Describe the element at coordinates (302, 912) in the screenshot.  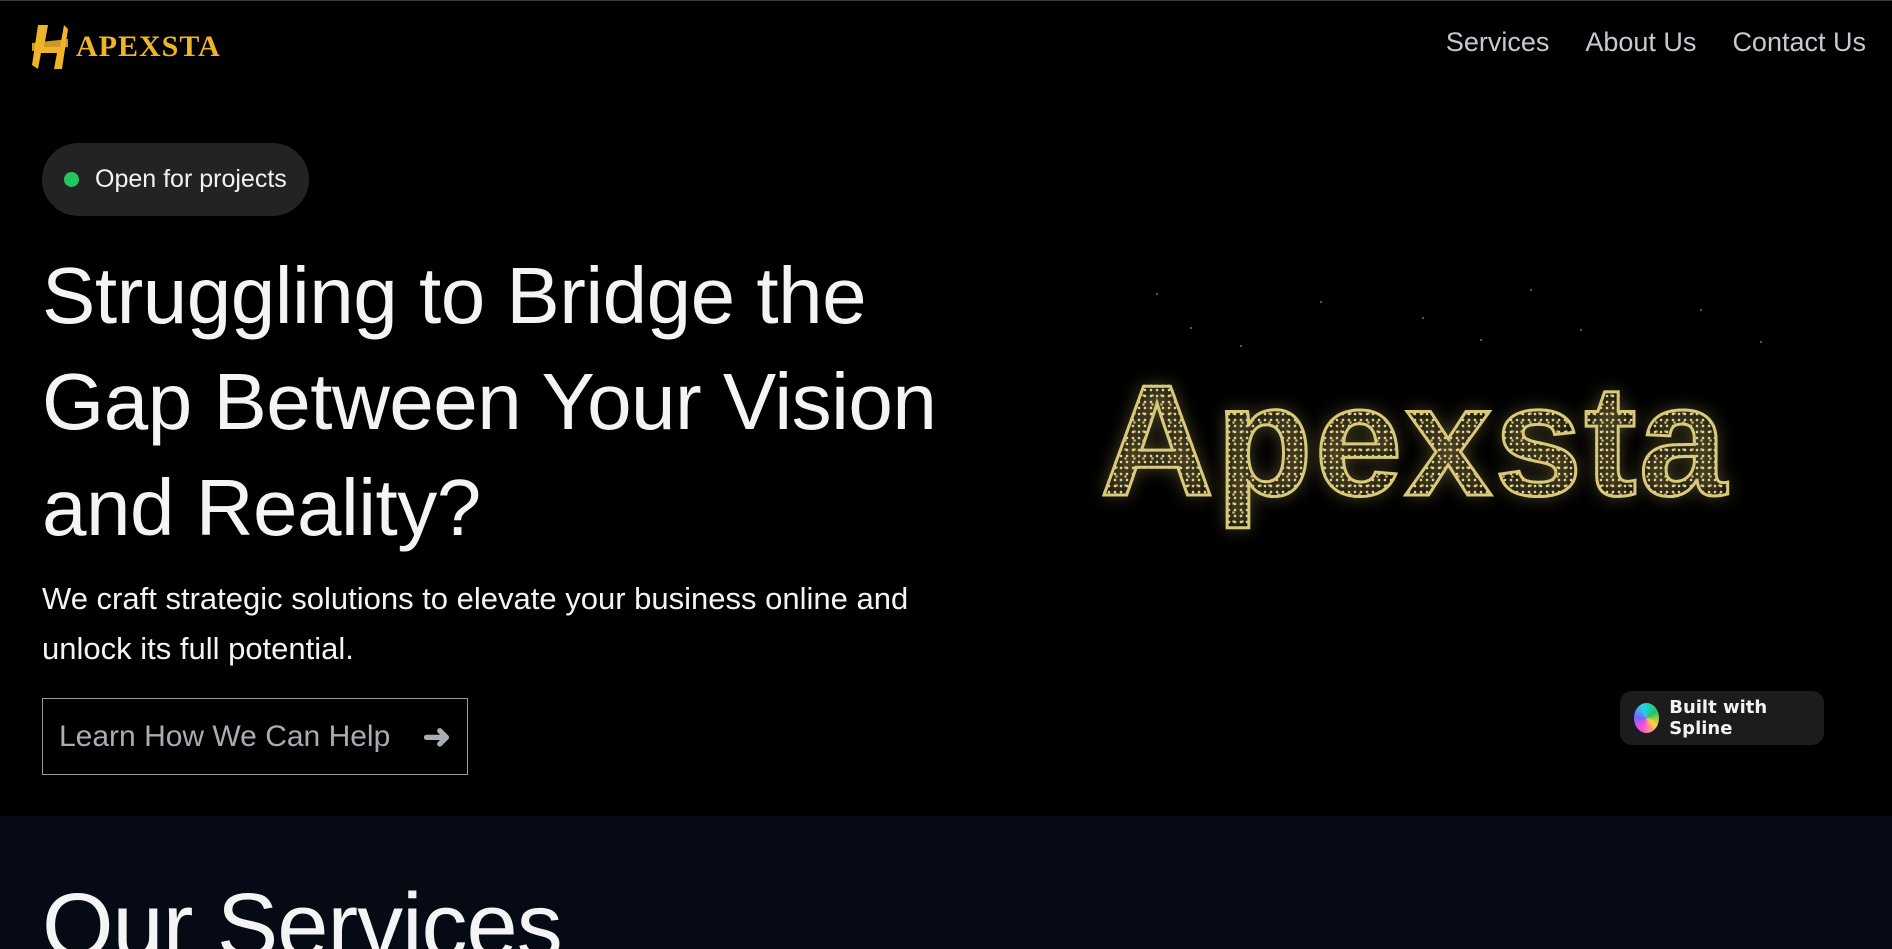
I see `services-title: Our Services` at that location.